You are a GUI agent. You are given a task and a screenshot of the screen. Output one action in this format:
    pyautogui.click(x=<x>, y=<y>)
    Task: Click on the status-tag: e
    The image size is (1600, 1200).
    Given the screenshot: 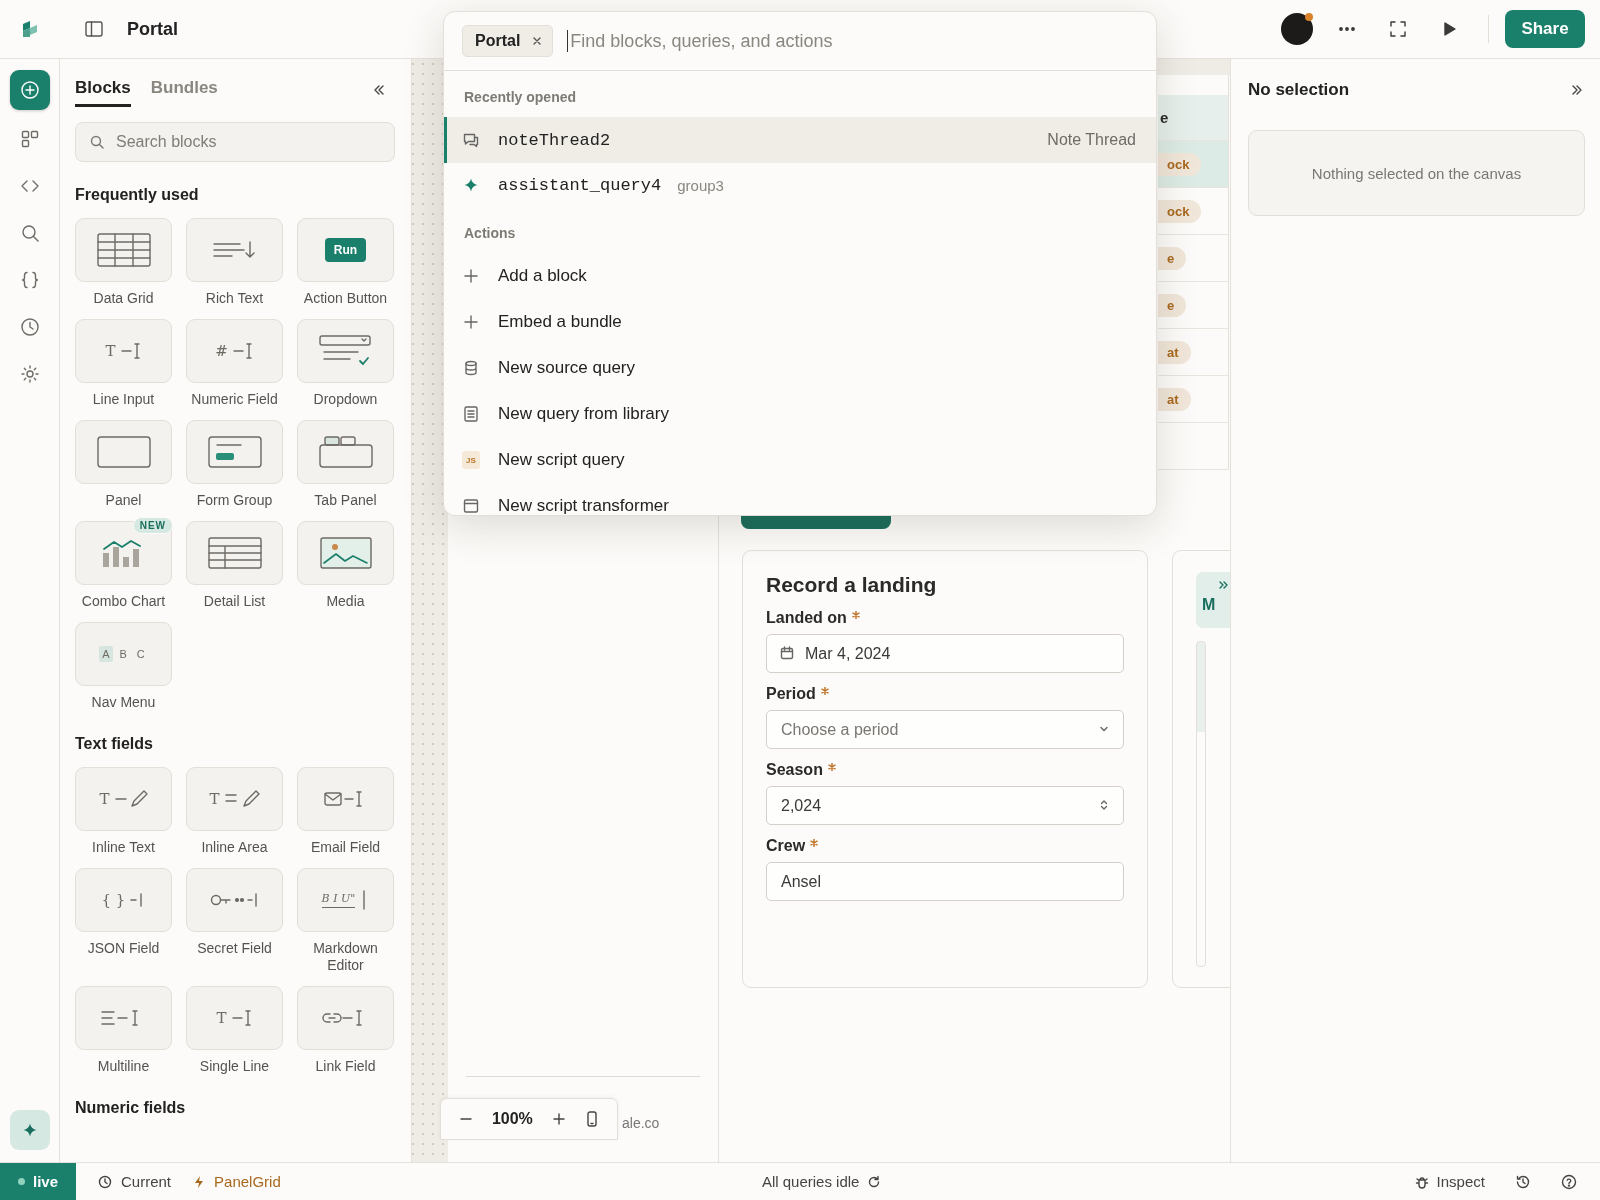 What is the action you would take?
    pyautogui.click(x=1172, y=305)
    